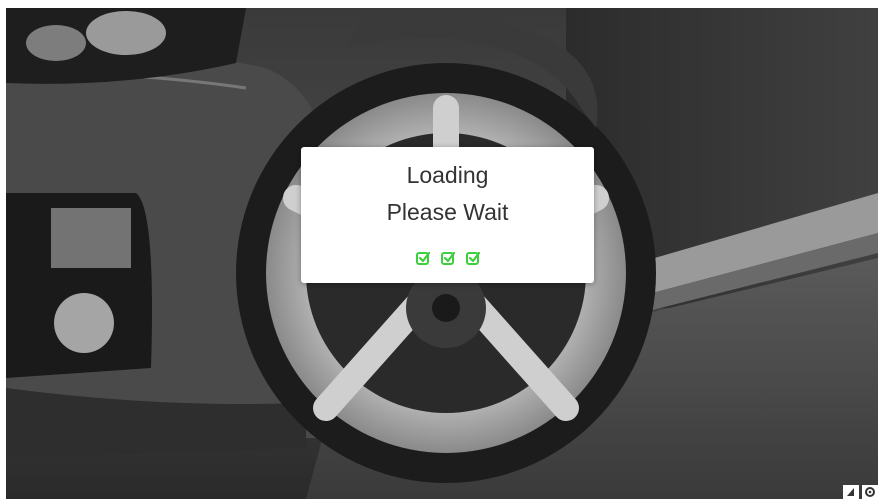 The image size is (878, 499). I want to click on triangle-icon, so click(851, 492).